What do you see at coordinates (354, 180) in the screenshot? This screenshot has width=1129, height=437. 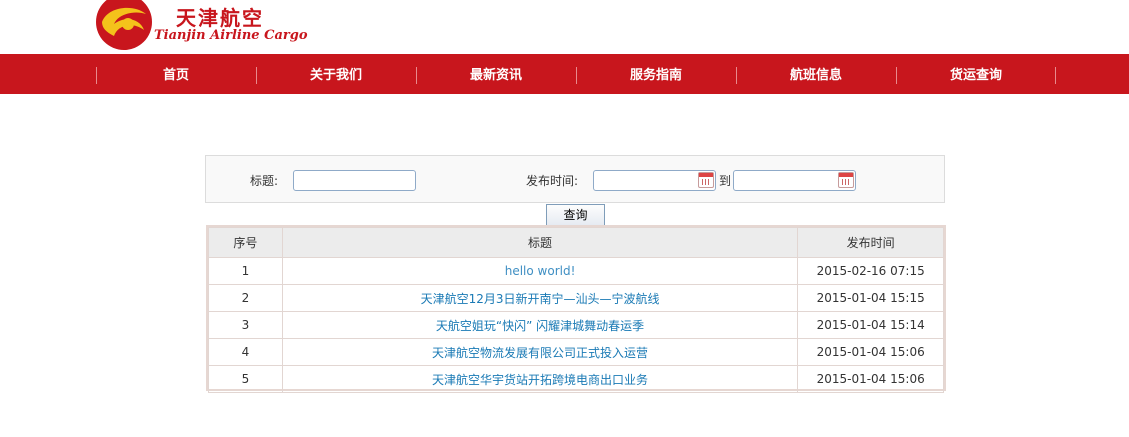 I see `title-input` at bounding box center [354, 180].